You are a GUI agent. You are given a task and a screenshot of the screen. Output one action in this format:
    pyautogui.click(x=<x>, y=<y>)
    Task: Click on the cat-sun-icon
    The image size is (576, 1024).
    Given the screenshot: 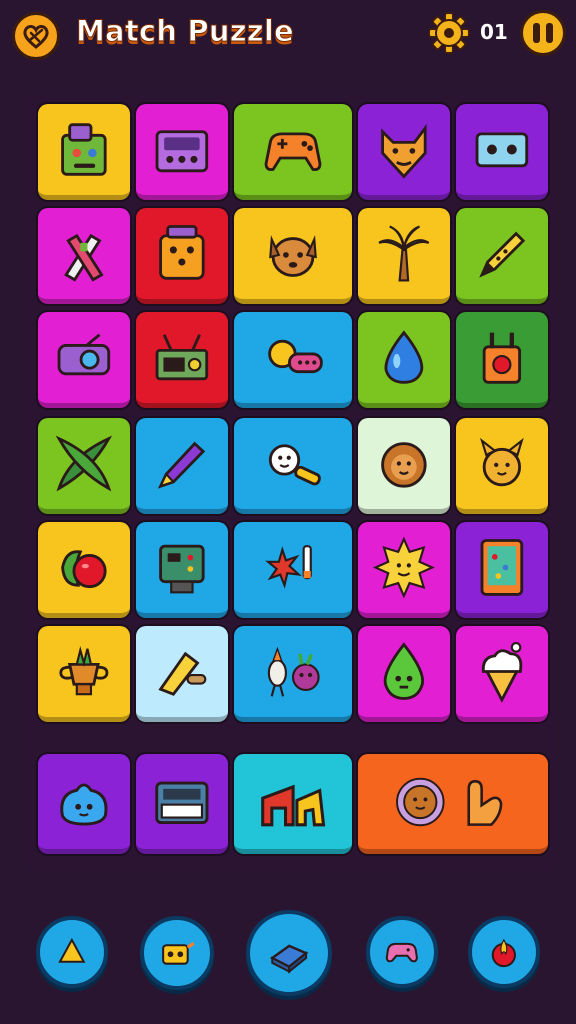 What is the action you would take?
    pyautogui.click(x=502, y=466)
    